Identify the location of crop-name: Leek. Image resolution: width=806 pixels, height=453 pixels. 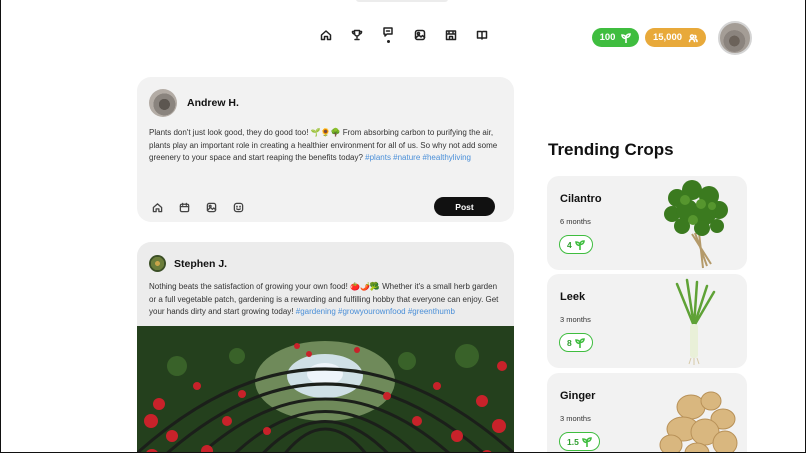
(573, 297).